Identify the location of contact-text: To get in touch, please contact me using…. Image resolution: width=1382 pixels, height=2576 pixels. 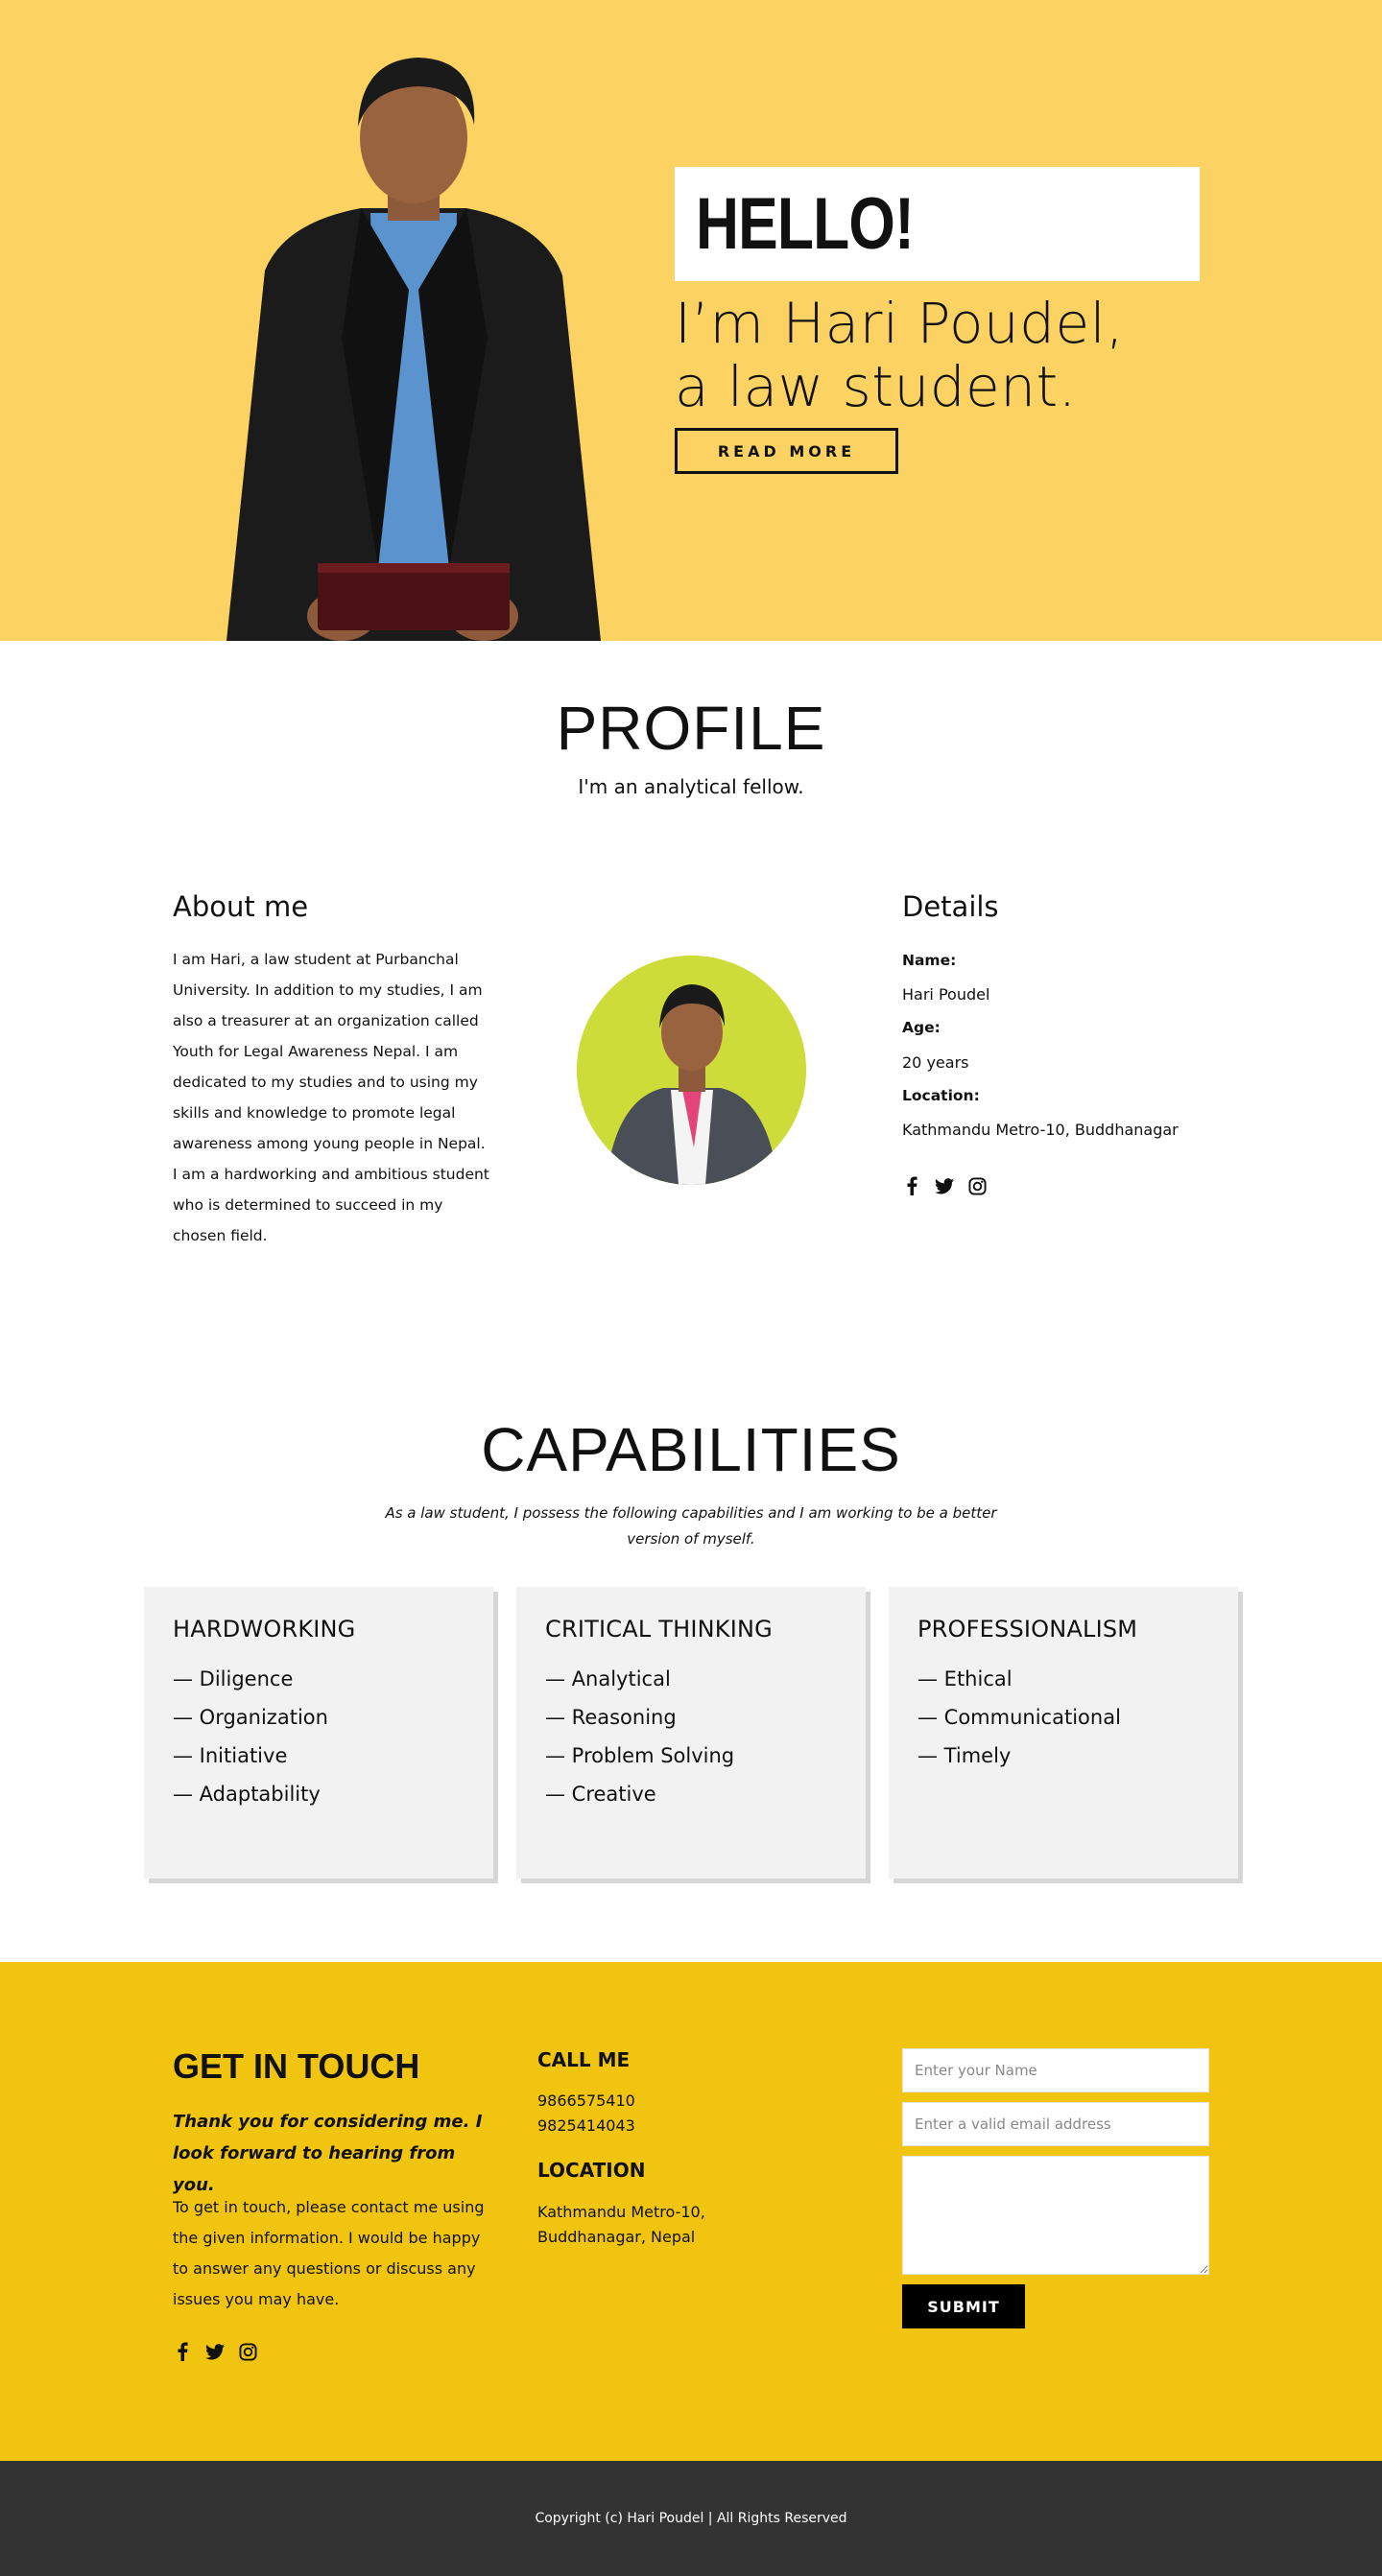
(329, 2253).